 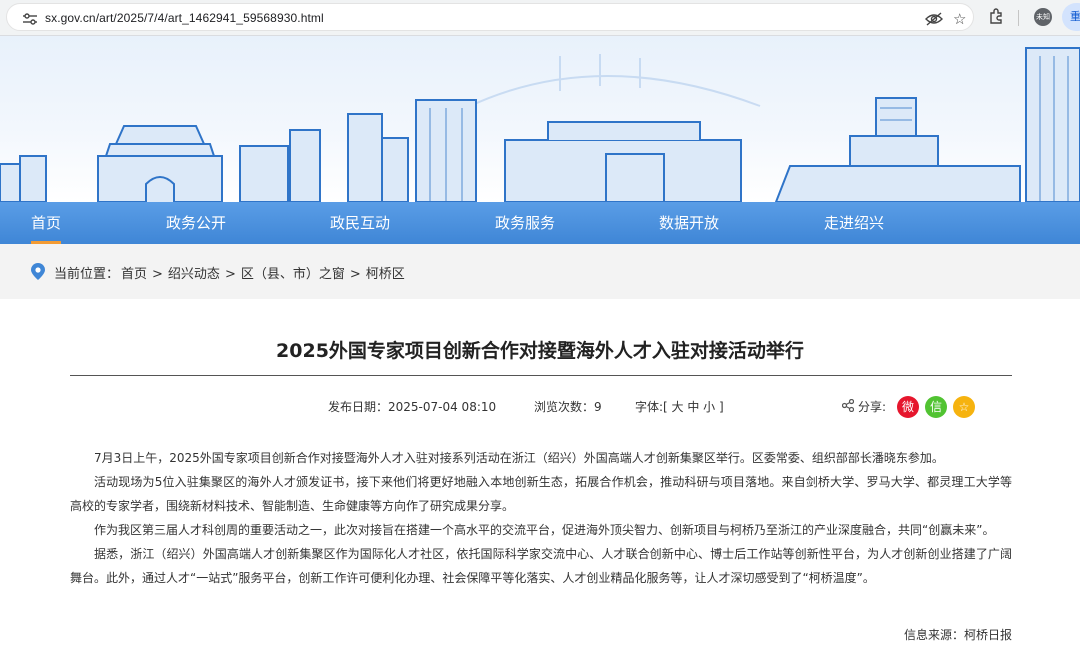 What do you see at coordinates (196, 223) in the screenshot?
I see `nav-government-affairs: 政务公开` at bounding box center [196, 223].